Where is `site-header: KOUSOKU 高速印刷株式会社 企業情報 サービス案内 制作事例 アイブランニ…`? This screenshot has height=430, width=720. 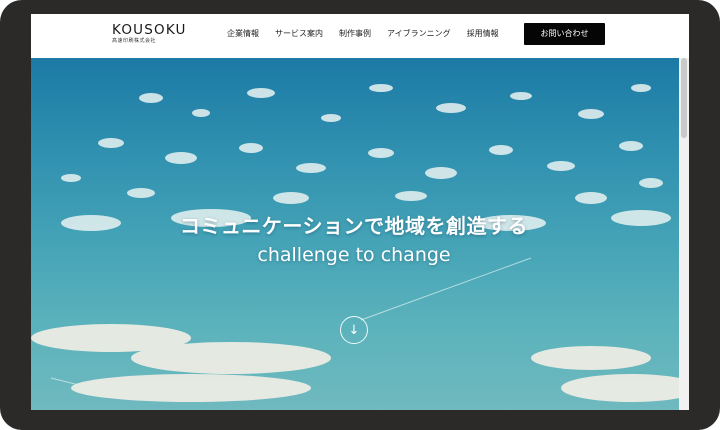 site-header: KOUSOKU 高速印刷株式会社 企業情報 サービス案内 制作事例 アイブランニ… is located at coordinates (360, 36).